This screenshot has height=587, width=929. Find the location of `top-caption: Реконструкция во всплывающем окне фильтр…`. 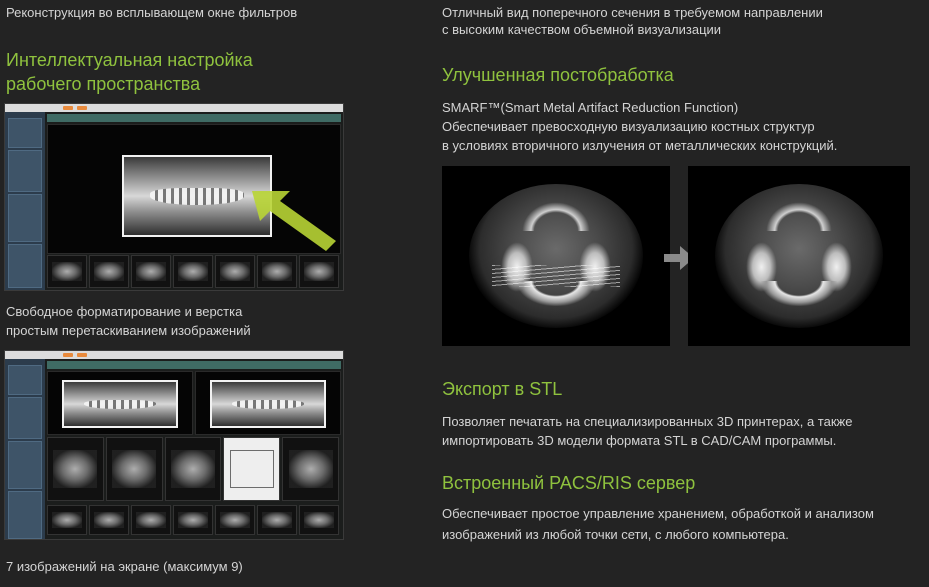

top-caption: Реконструкция во всплывающем окне фильтр… is located at coordinates (152, 12).